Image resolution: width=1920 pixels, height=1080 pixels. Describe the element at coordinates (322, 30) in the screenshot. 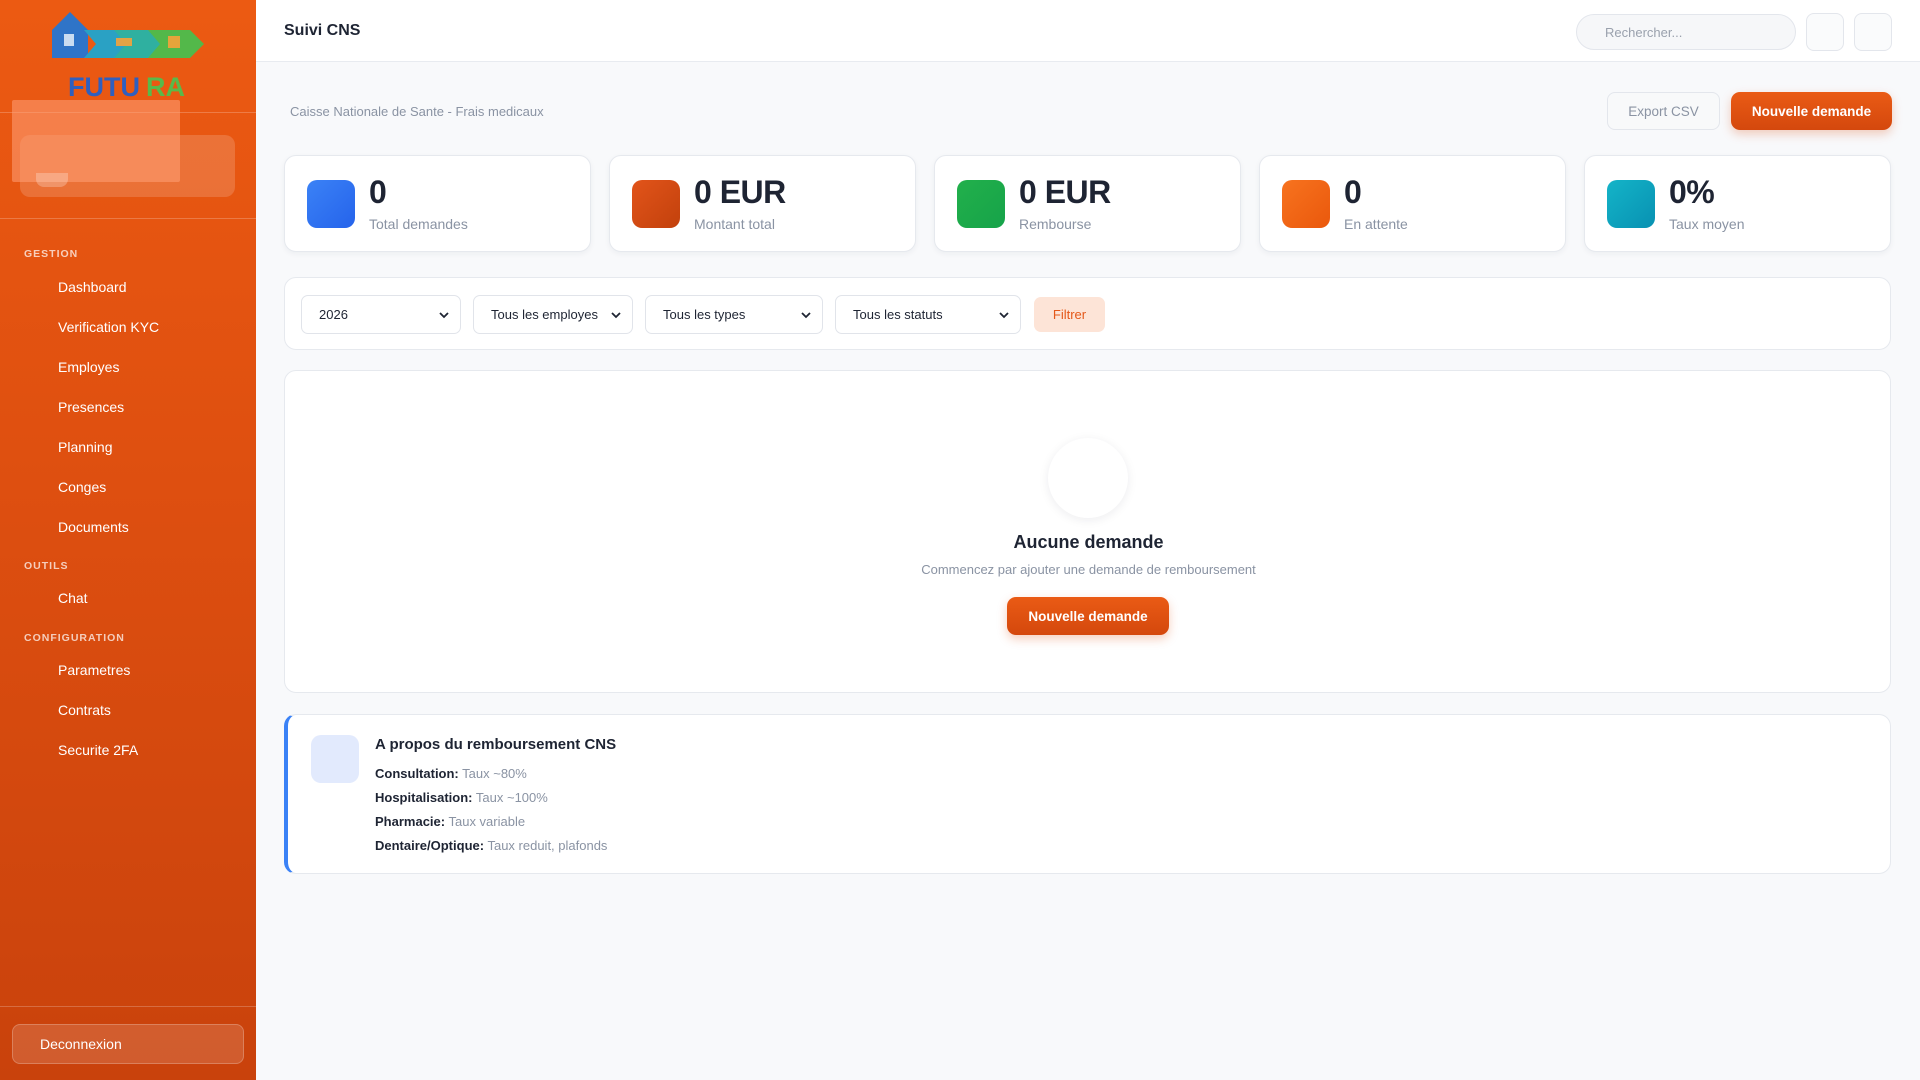

I see `page-title: Suivi CNS` at that location.